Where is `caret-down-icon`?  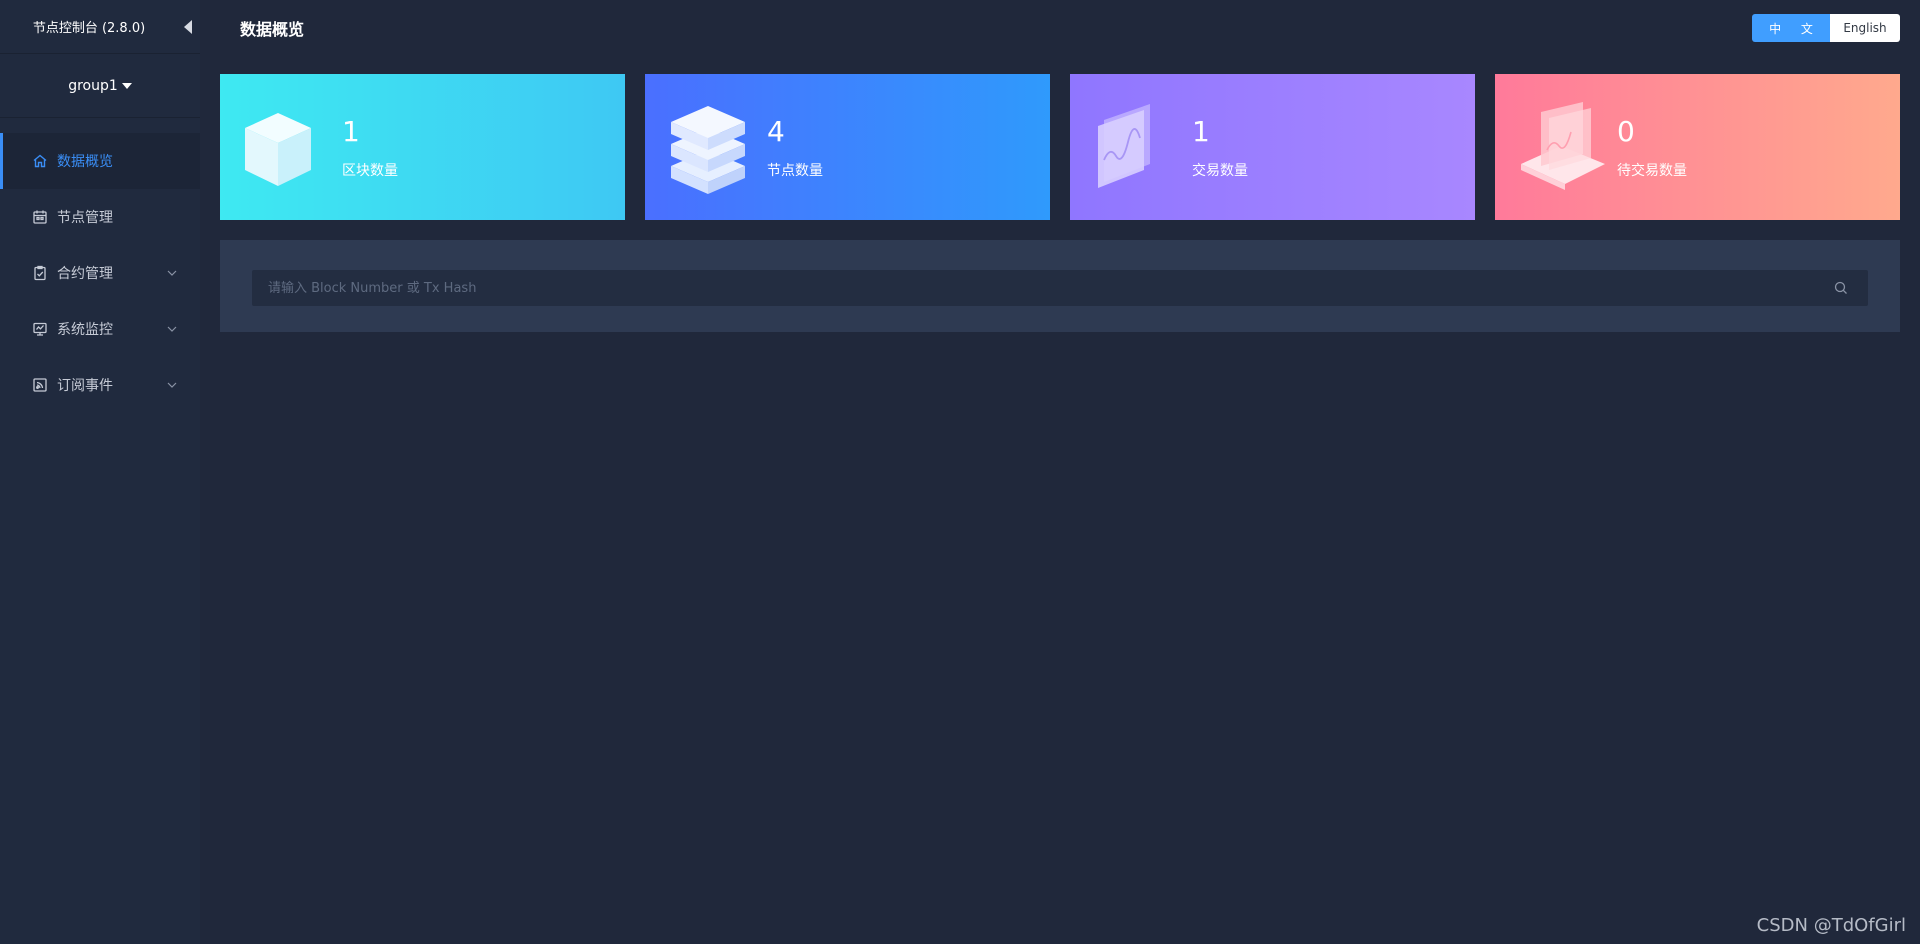
caret-down-icon is located at coordinates (126, 85).